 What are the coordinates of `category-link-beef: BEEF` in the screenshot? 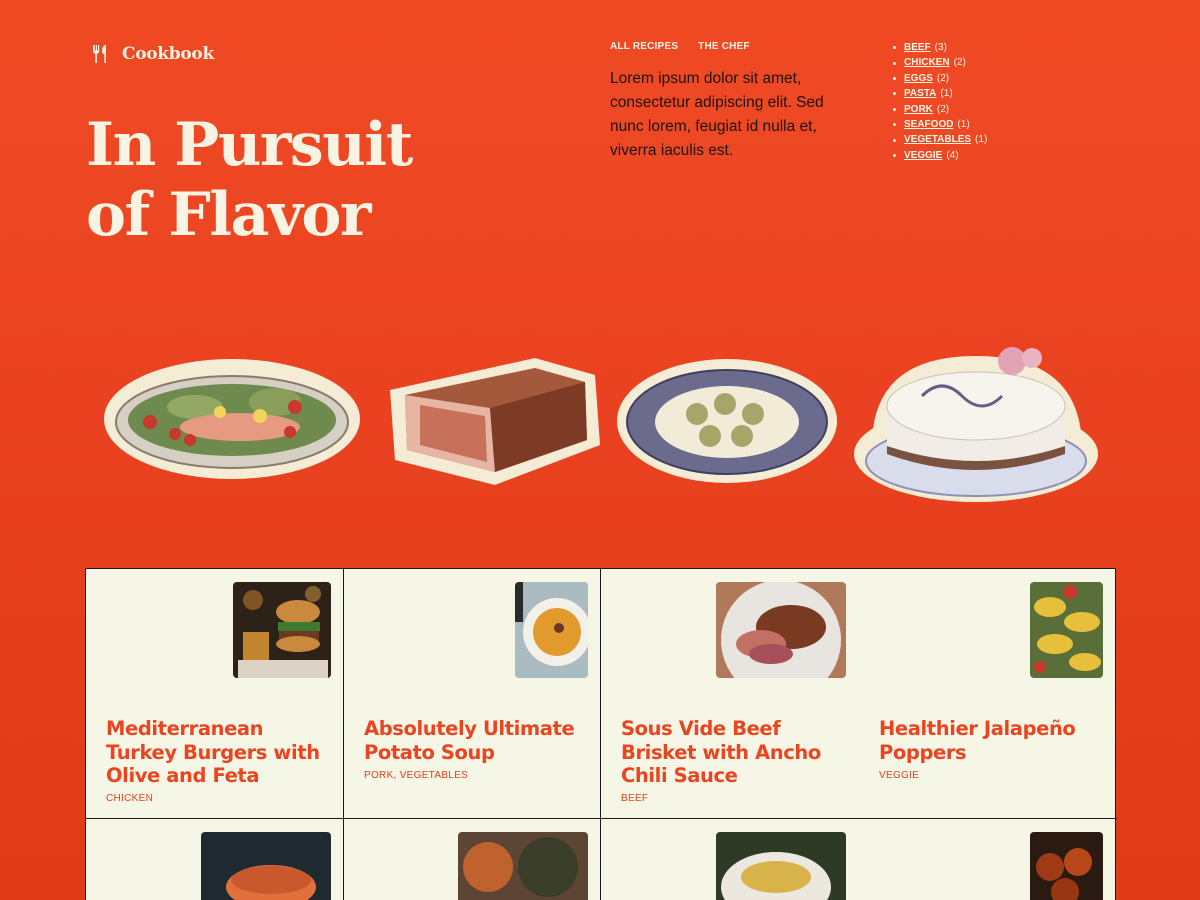 It's located at (917, 47).